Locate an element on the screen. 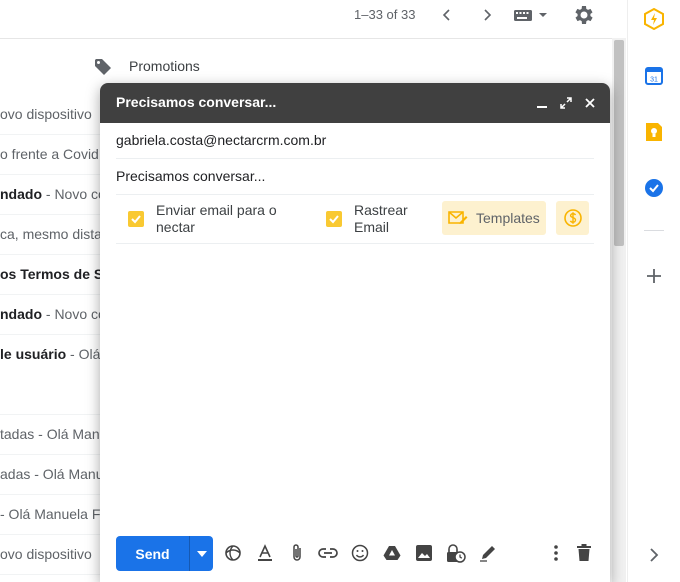  plus-icon is located at coordinates (654, 276).